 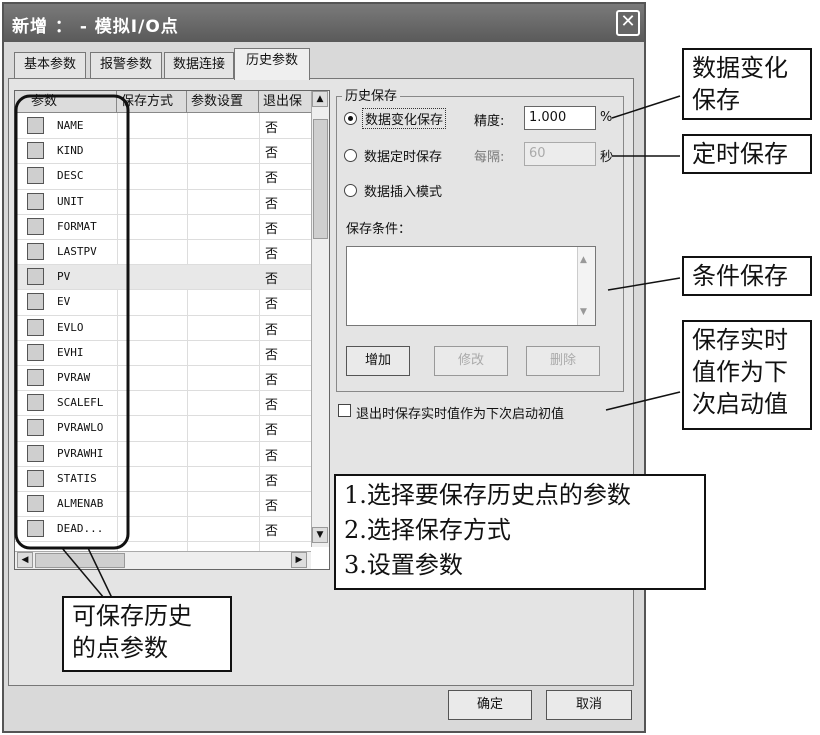 What do you see at coordinates (120, 648) in the screenshot?
I see `callout-line: 的点参数` at bounding box center [120, 648].